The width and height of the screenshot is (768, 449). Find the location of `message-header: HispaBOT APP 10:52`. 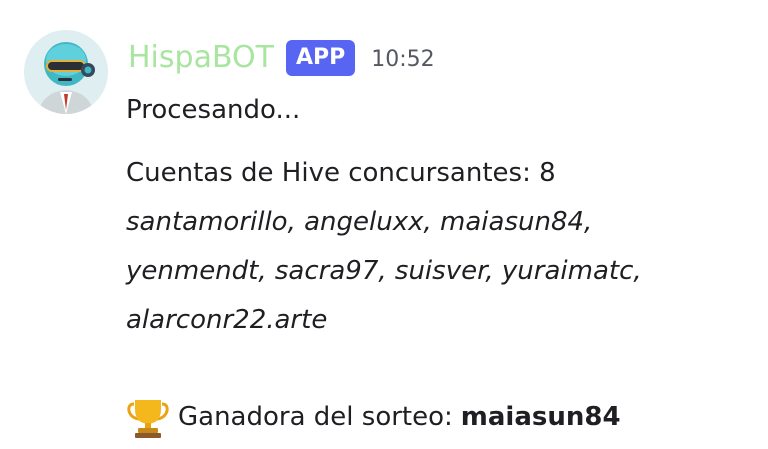

message-header: HispaBOT APP 10:52 is located at coordinates (281, 58).